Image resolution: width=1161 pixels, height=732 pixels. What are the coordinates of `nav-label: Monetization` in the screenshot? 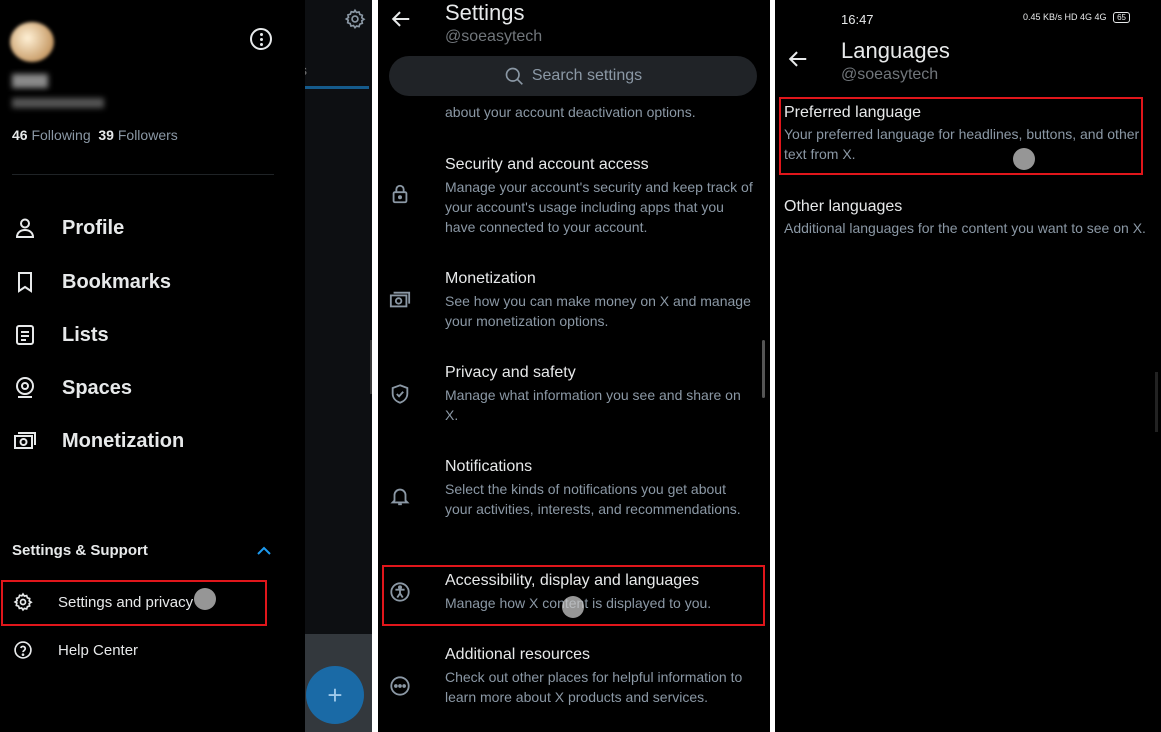 It's located at (123, 440).